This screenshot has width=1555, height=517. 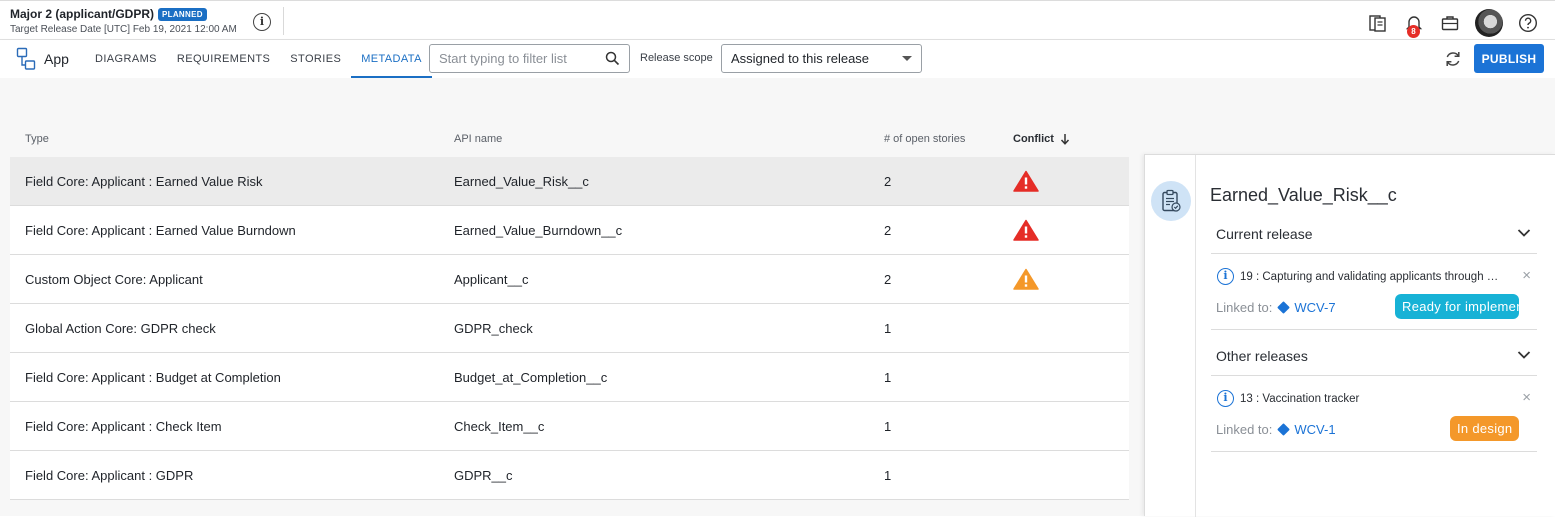 I want to click on app-diagram-icon, so click(x=26, y=58).